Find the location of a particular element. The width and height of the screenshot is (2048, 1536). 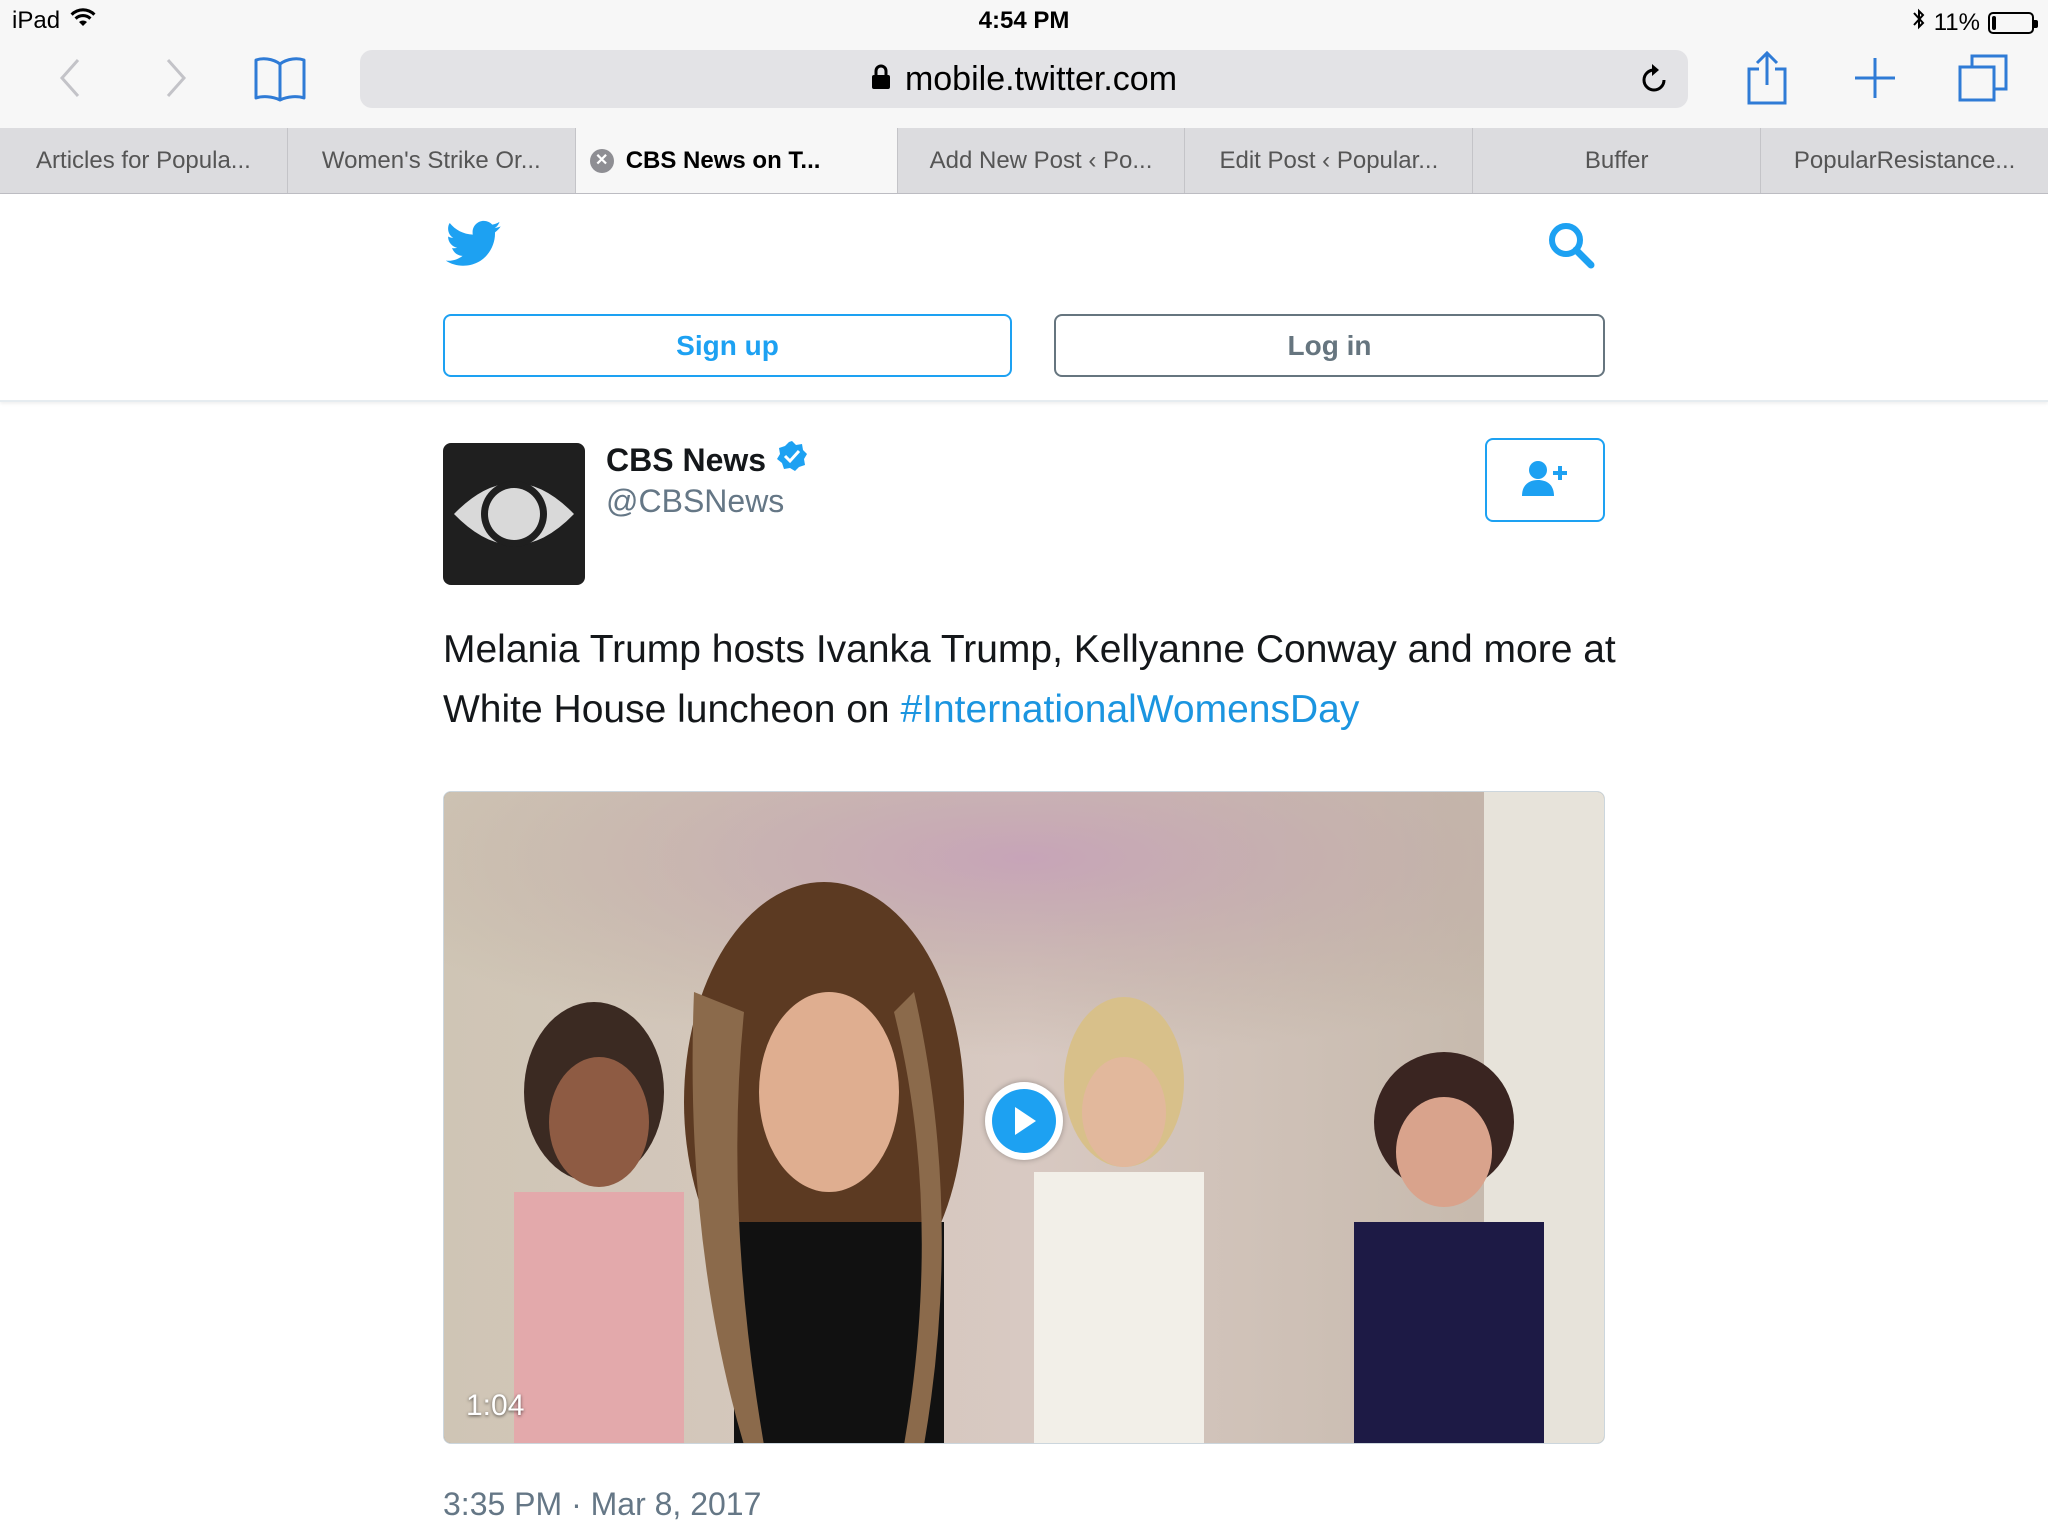

sign-up-button: Sign up is located at coordinates (727, 345).